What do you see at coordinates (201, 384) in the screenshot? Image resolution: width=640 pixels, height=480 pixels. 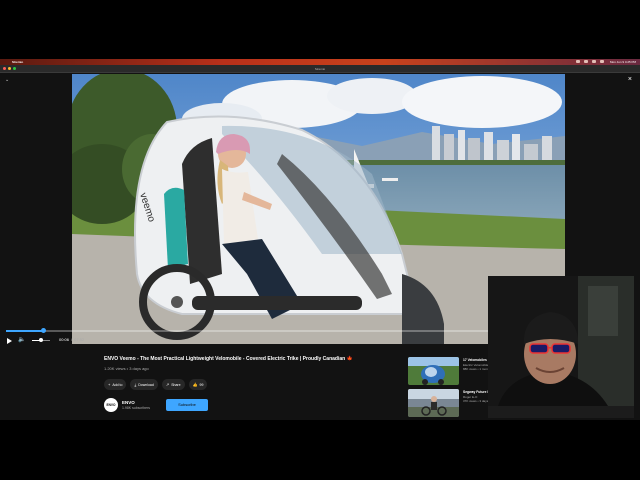 I see `like-count: 99` at bounding box center [201, 384].